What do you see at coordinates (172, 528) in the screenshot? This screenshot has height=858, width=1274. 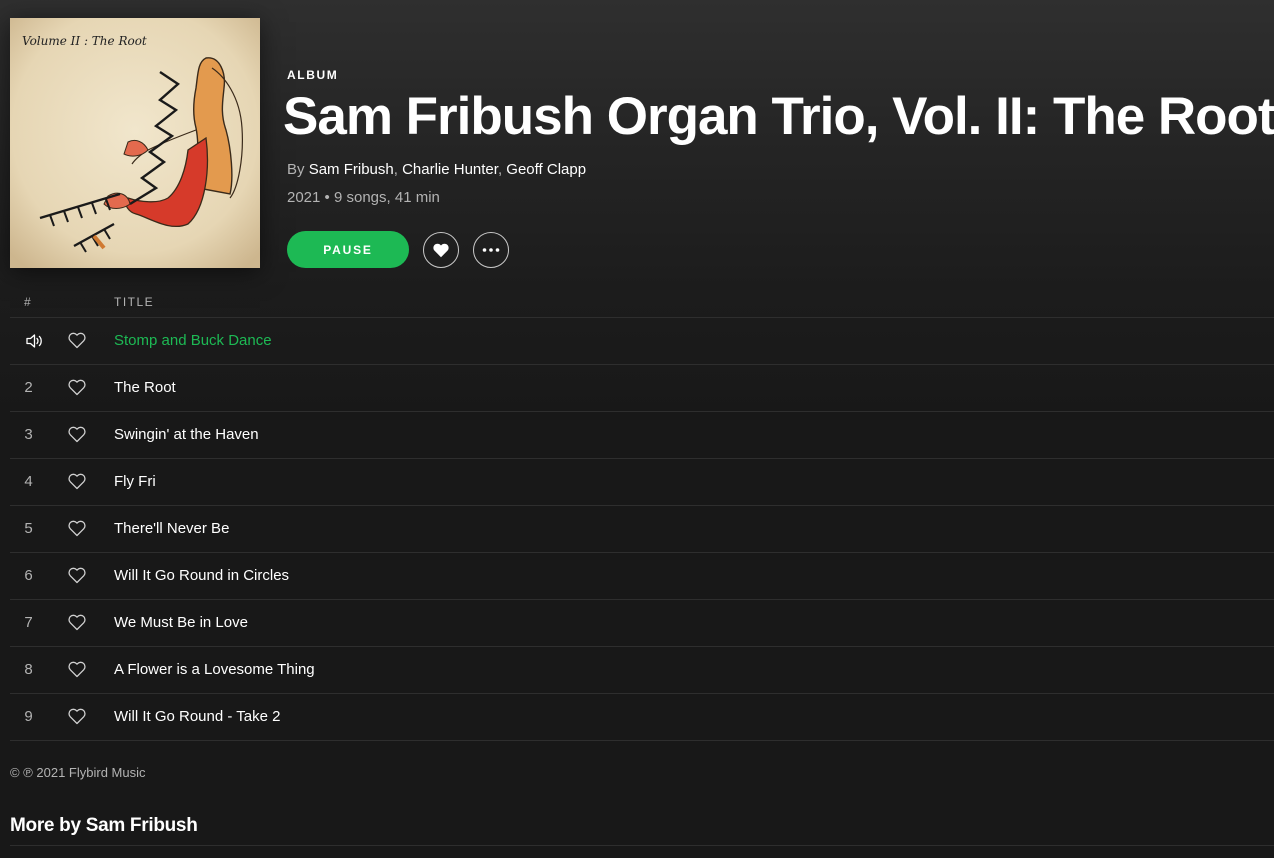 I see `track-title: There'll Never Be` at bounding box center [172, 528].